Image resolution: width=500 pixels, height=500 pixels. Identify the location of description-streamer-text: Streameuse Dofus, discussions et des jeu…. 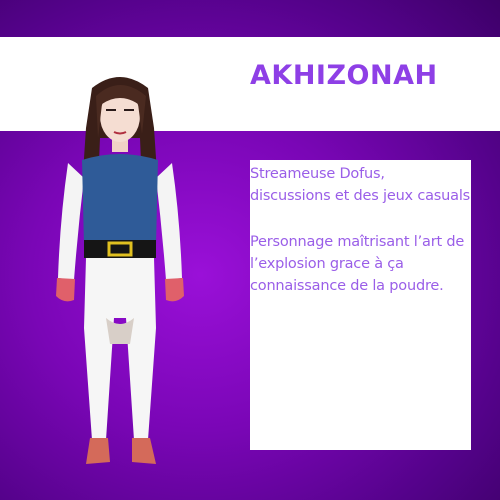
(360, 185).